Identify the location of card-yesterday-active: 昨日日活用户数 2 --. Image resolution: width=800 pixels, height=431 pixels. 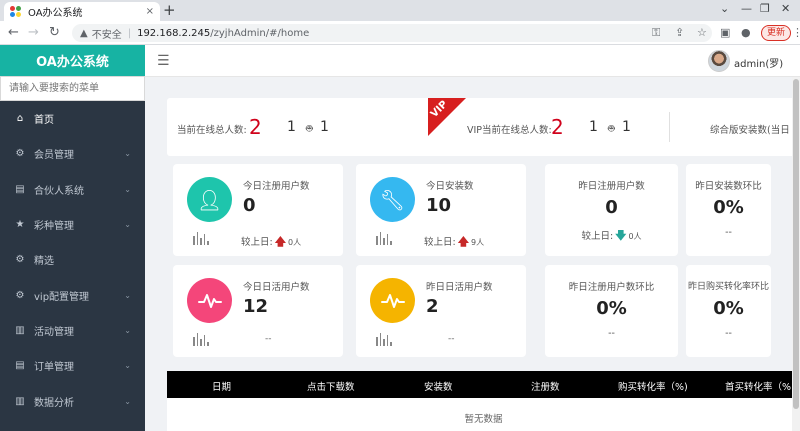
(441, 311).